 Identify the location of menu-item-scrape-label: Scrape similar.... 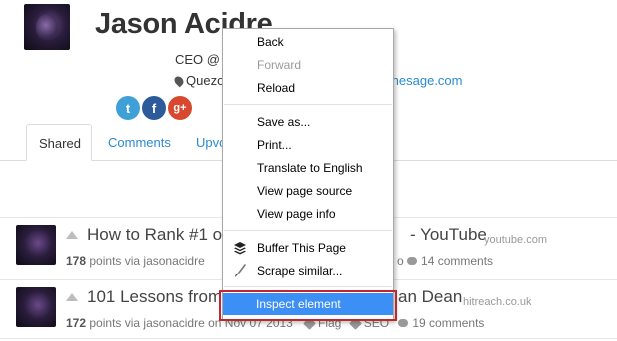
(300, 271).